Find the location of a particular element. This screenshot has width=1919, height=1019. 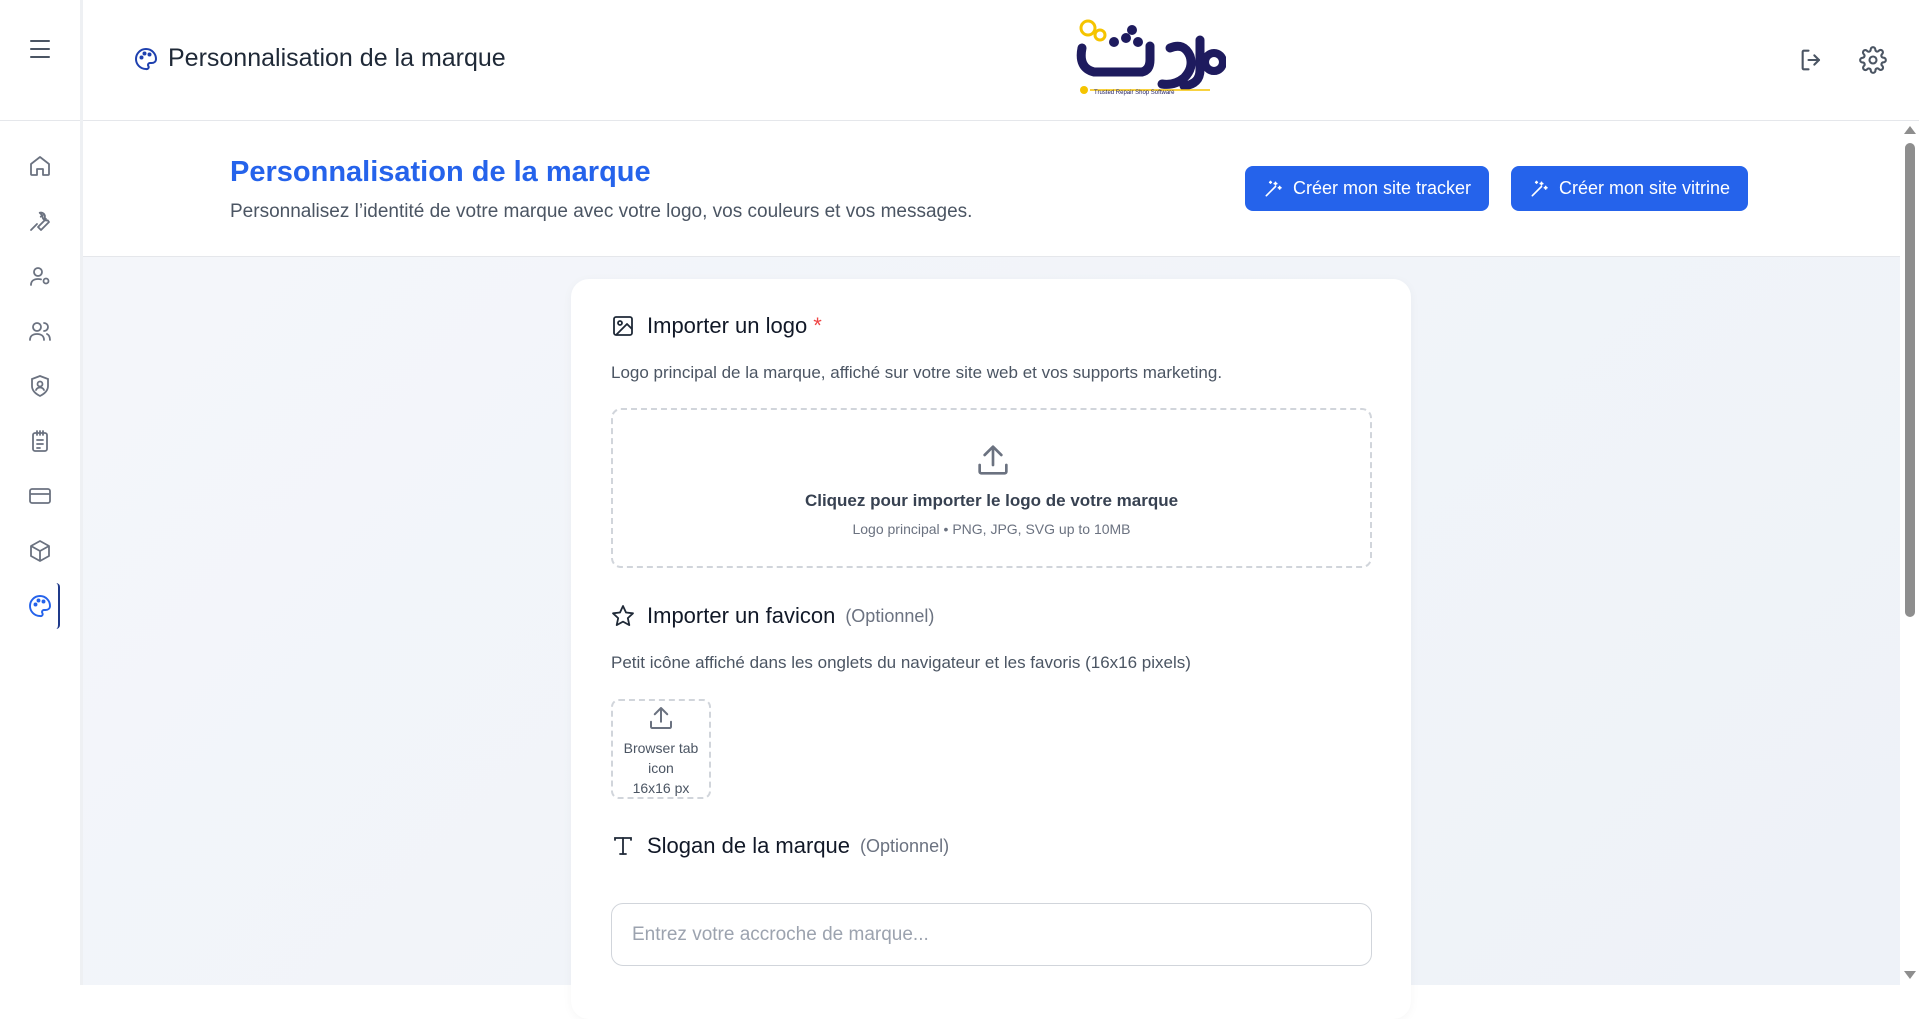

sidebar-item-home is located at coordinates (40, 166).